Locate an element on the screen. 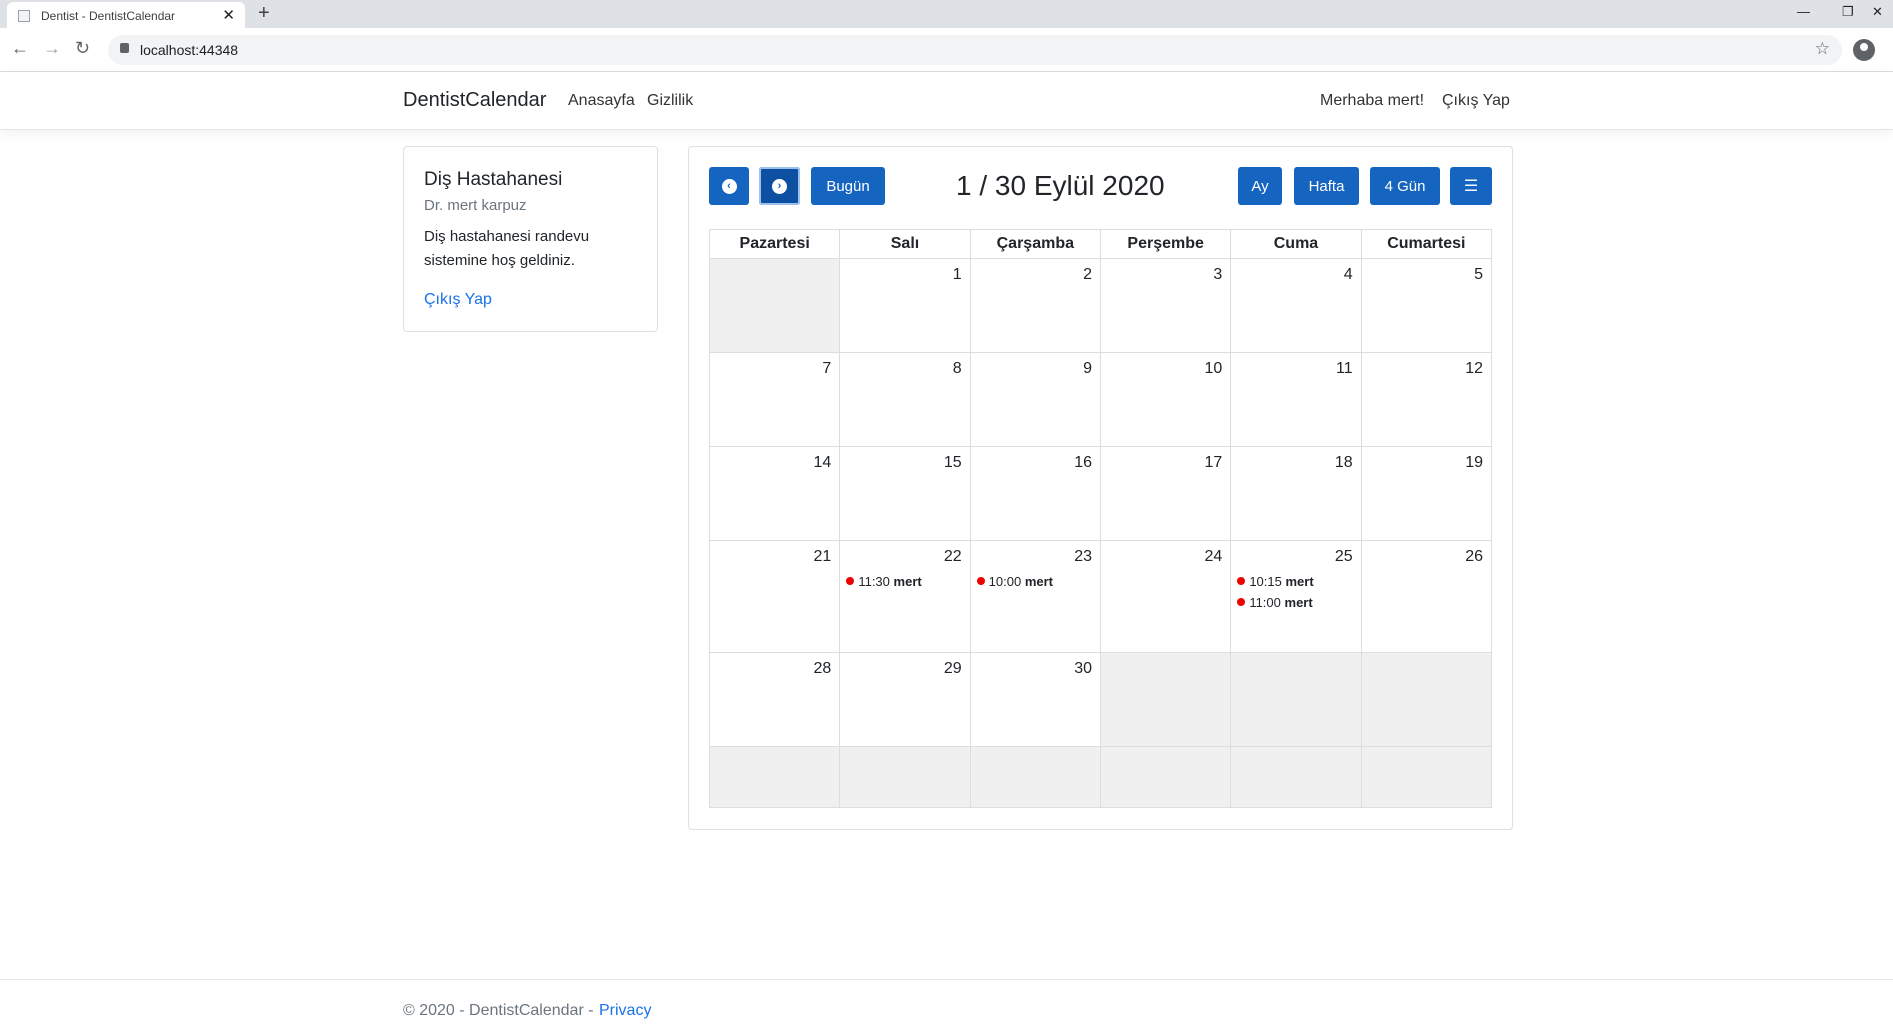 The image size is (1893, 1031). view-month-button: Ay is located at coordinates (1260, 186).